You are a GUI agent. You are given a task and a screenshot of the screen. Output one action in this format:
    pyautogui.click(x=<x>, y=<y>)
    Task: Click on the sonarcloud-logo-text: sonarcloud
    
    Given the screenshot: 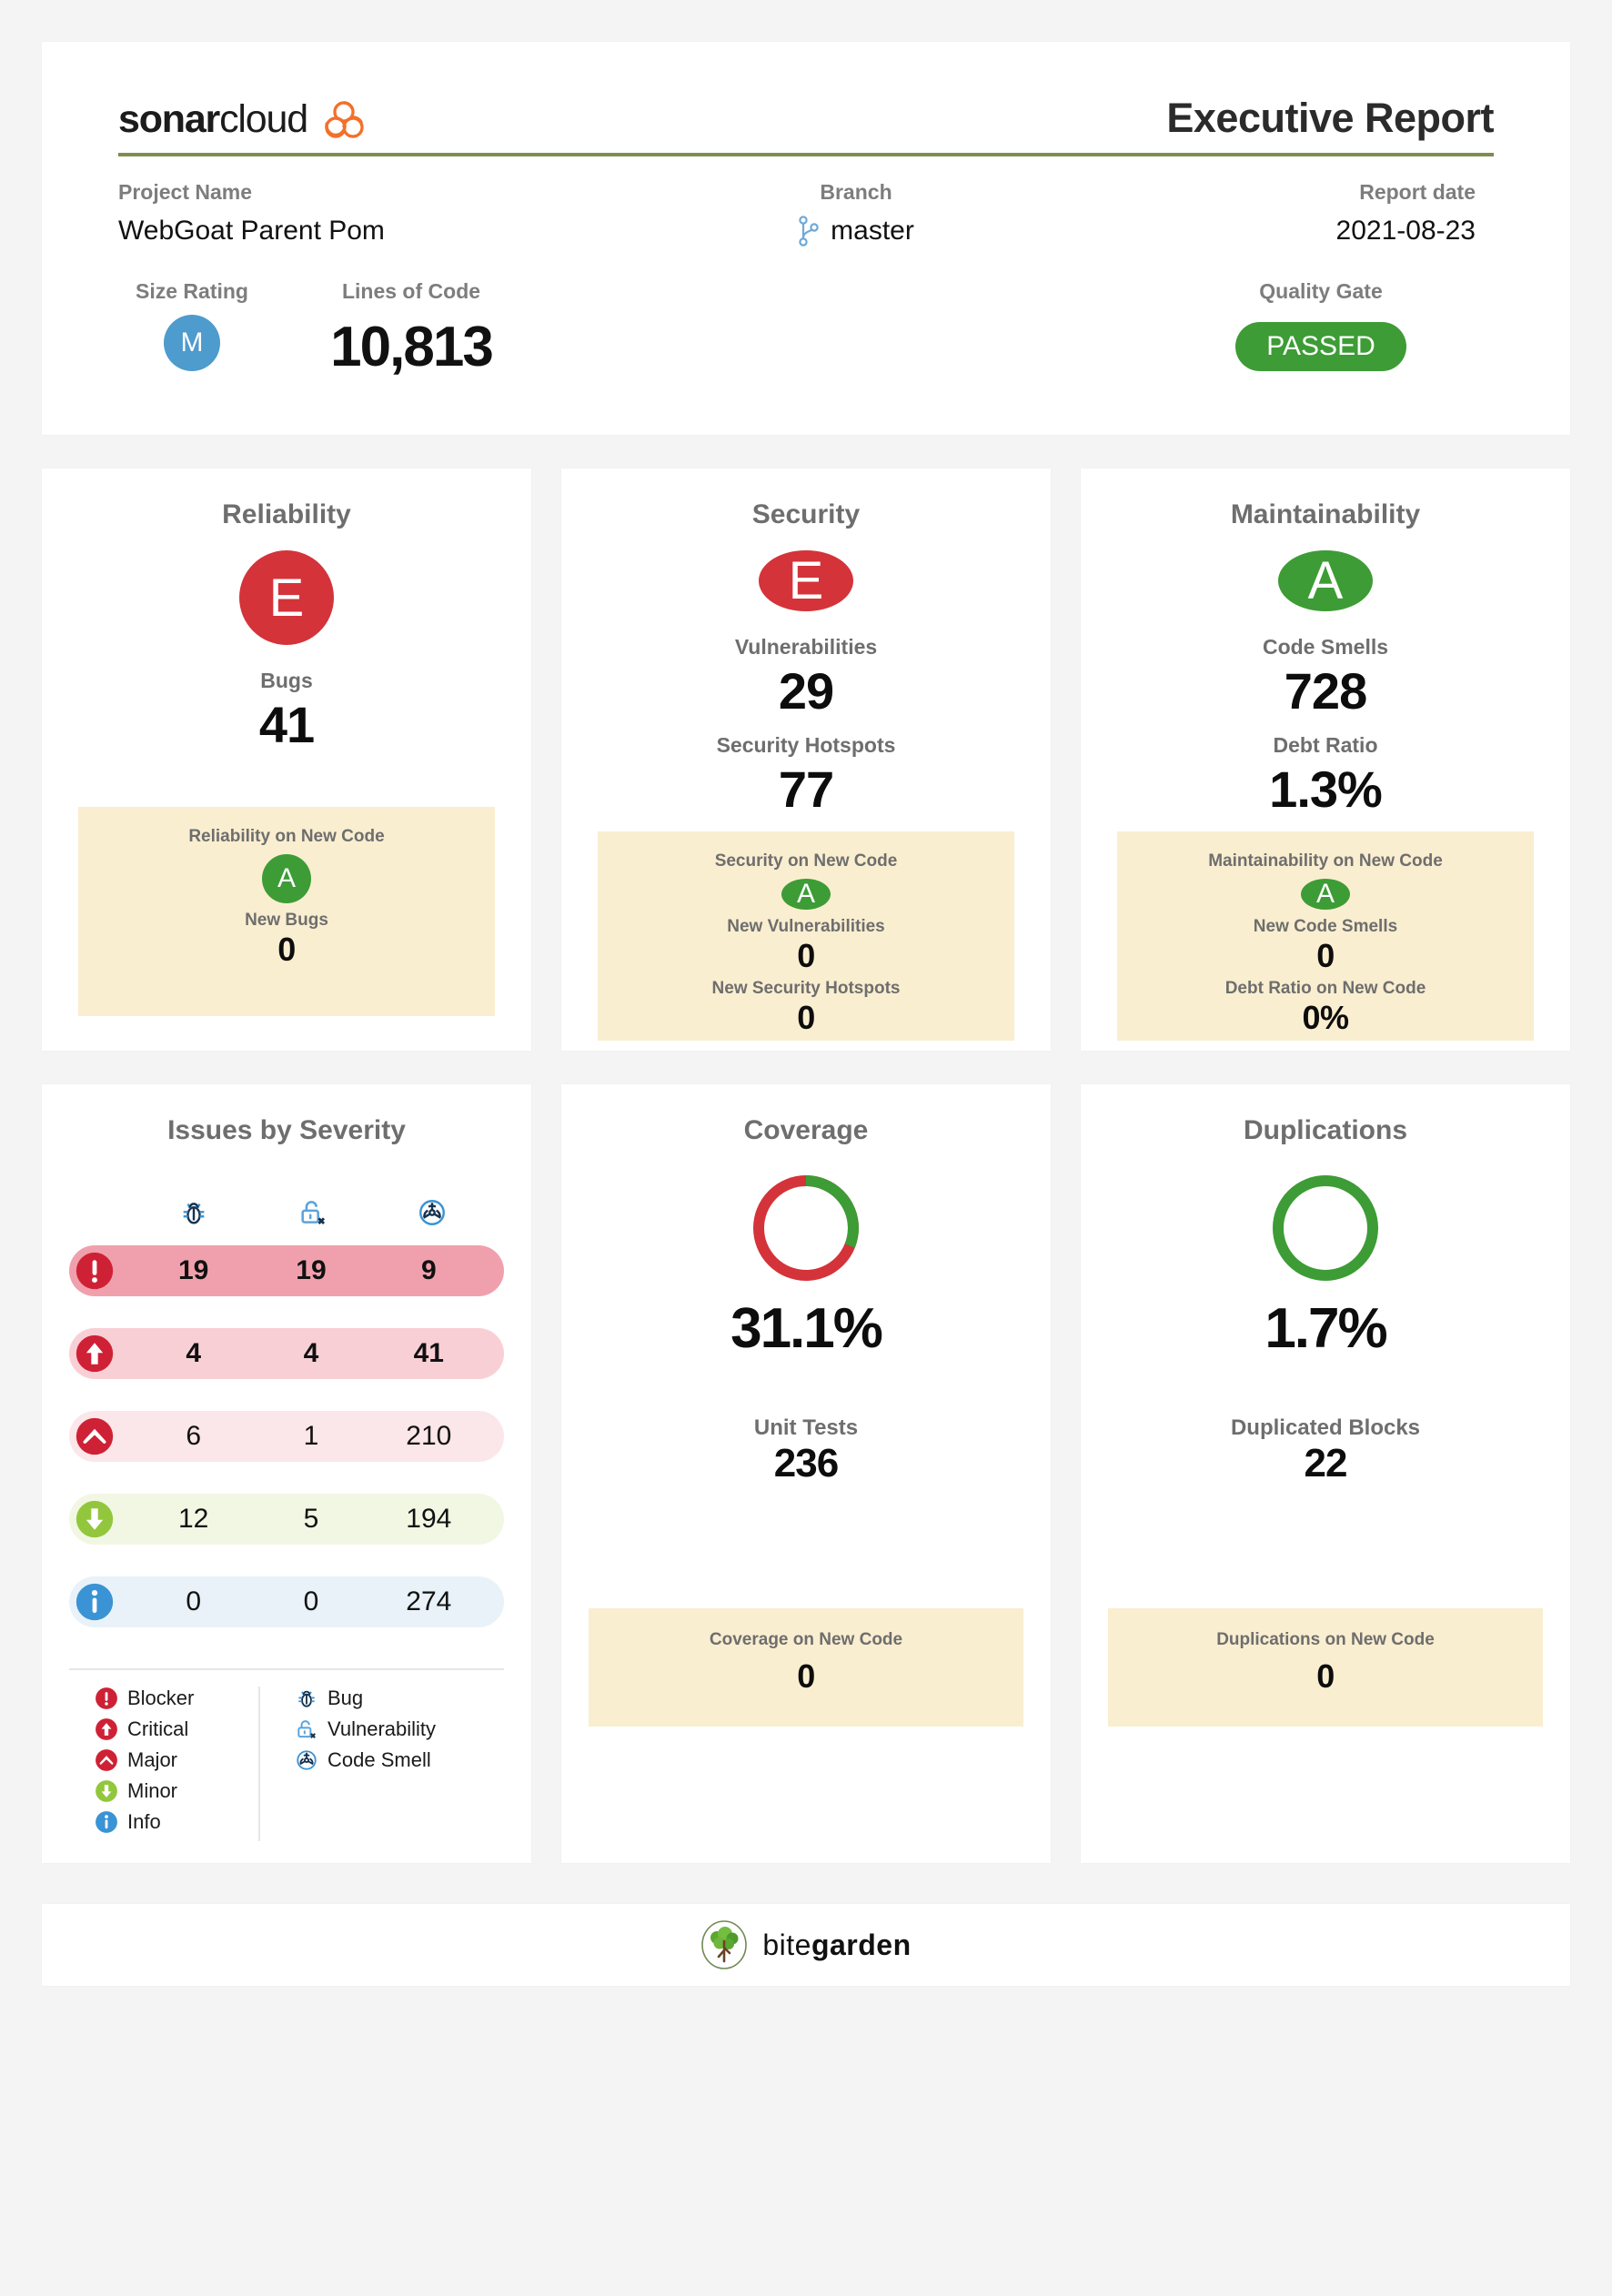 What is the action you would take?
    pyautogui.click(x=213, y=119)
    